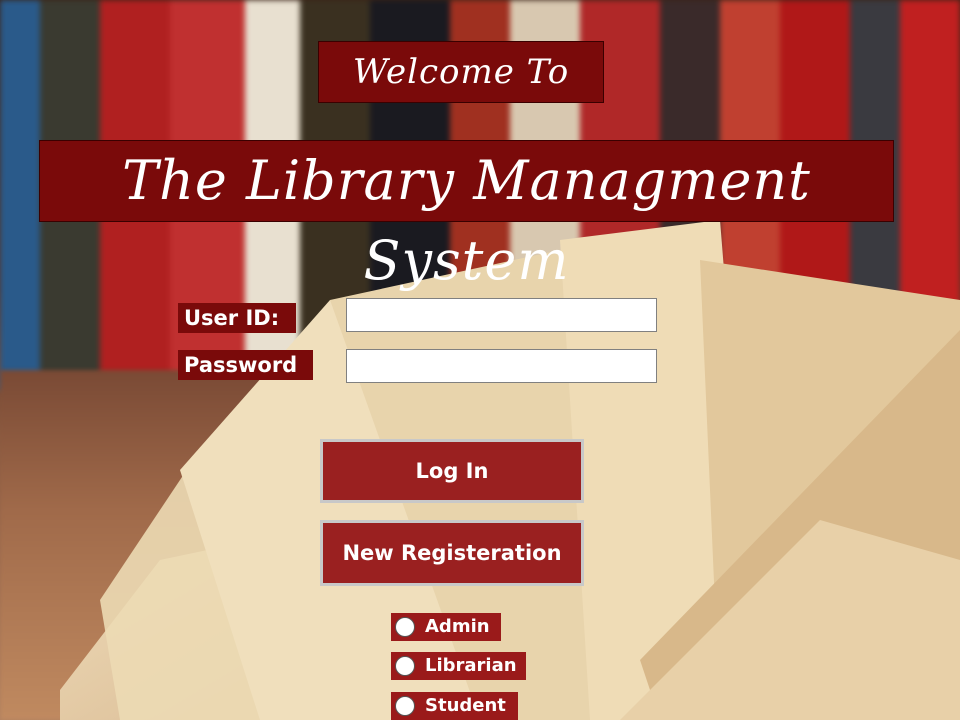 The width and height of the screenshot is (960, 720). I want to click on login-button: Log In, so click(452, 471).